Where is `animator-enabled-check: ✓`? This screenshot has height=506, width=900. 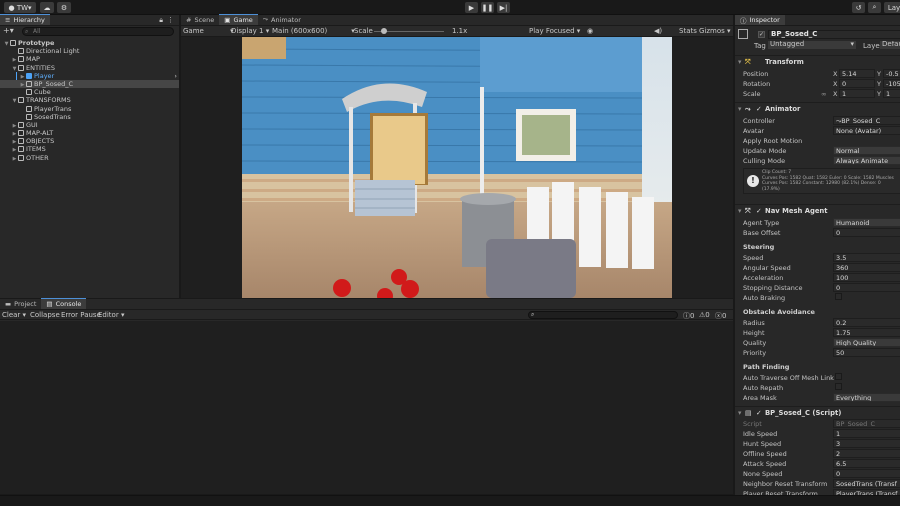 animator-enabled-check: ✓ is located at coordinates (759, 109).